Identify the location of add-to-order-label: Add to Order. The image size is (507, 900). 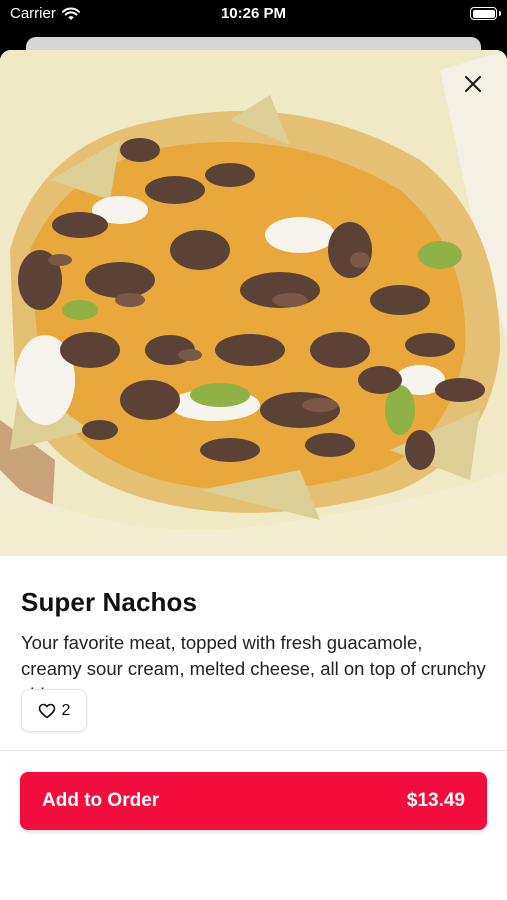
(101, 800).